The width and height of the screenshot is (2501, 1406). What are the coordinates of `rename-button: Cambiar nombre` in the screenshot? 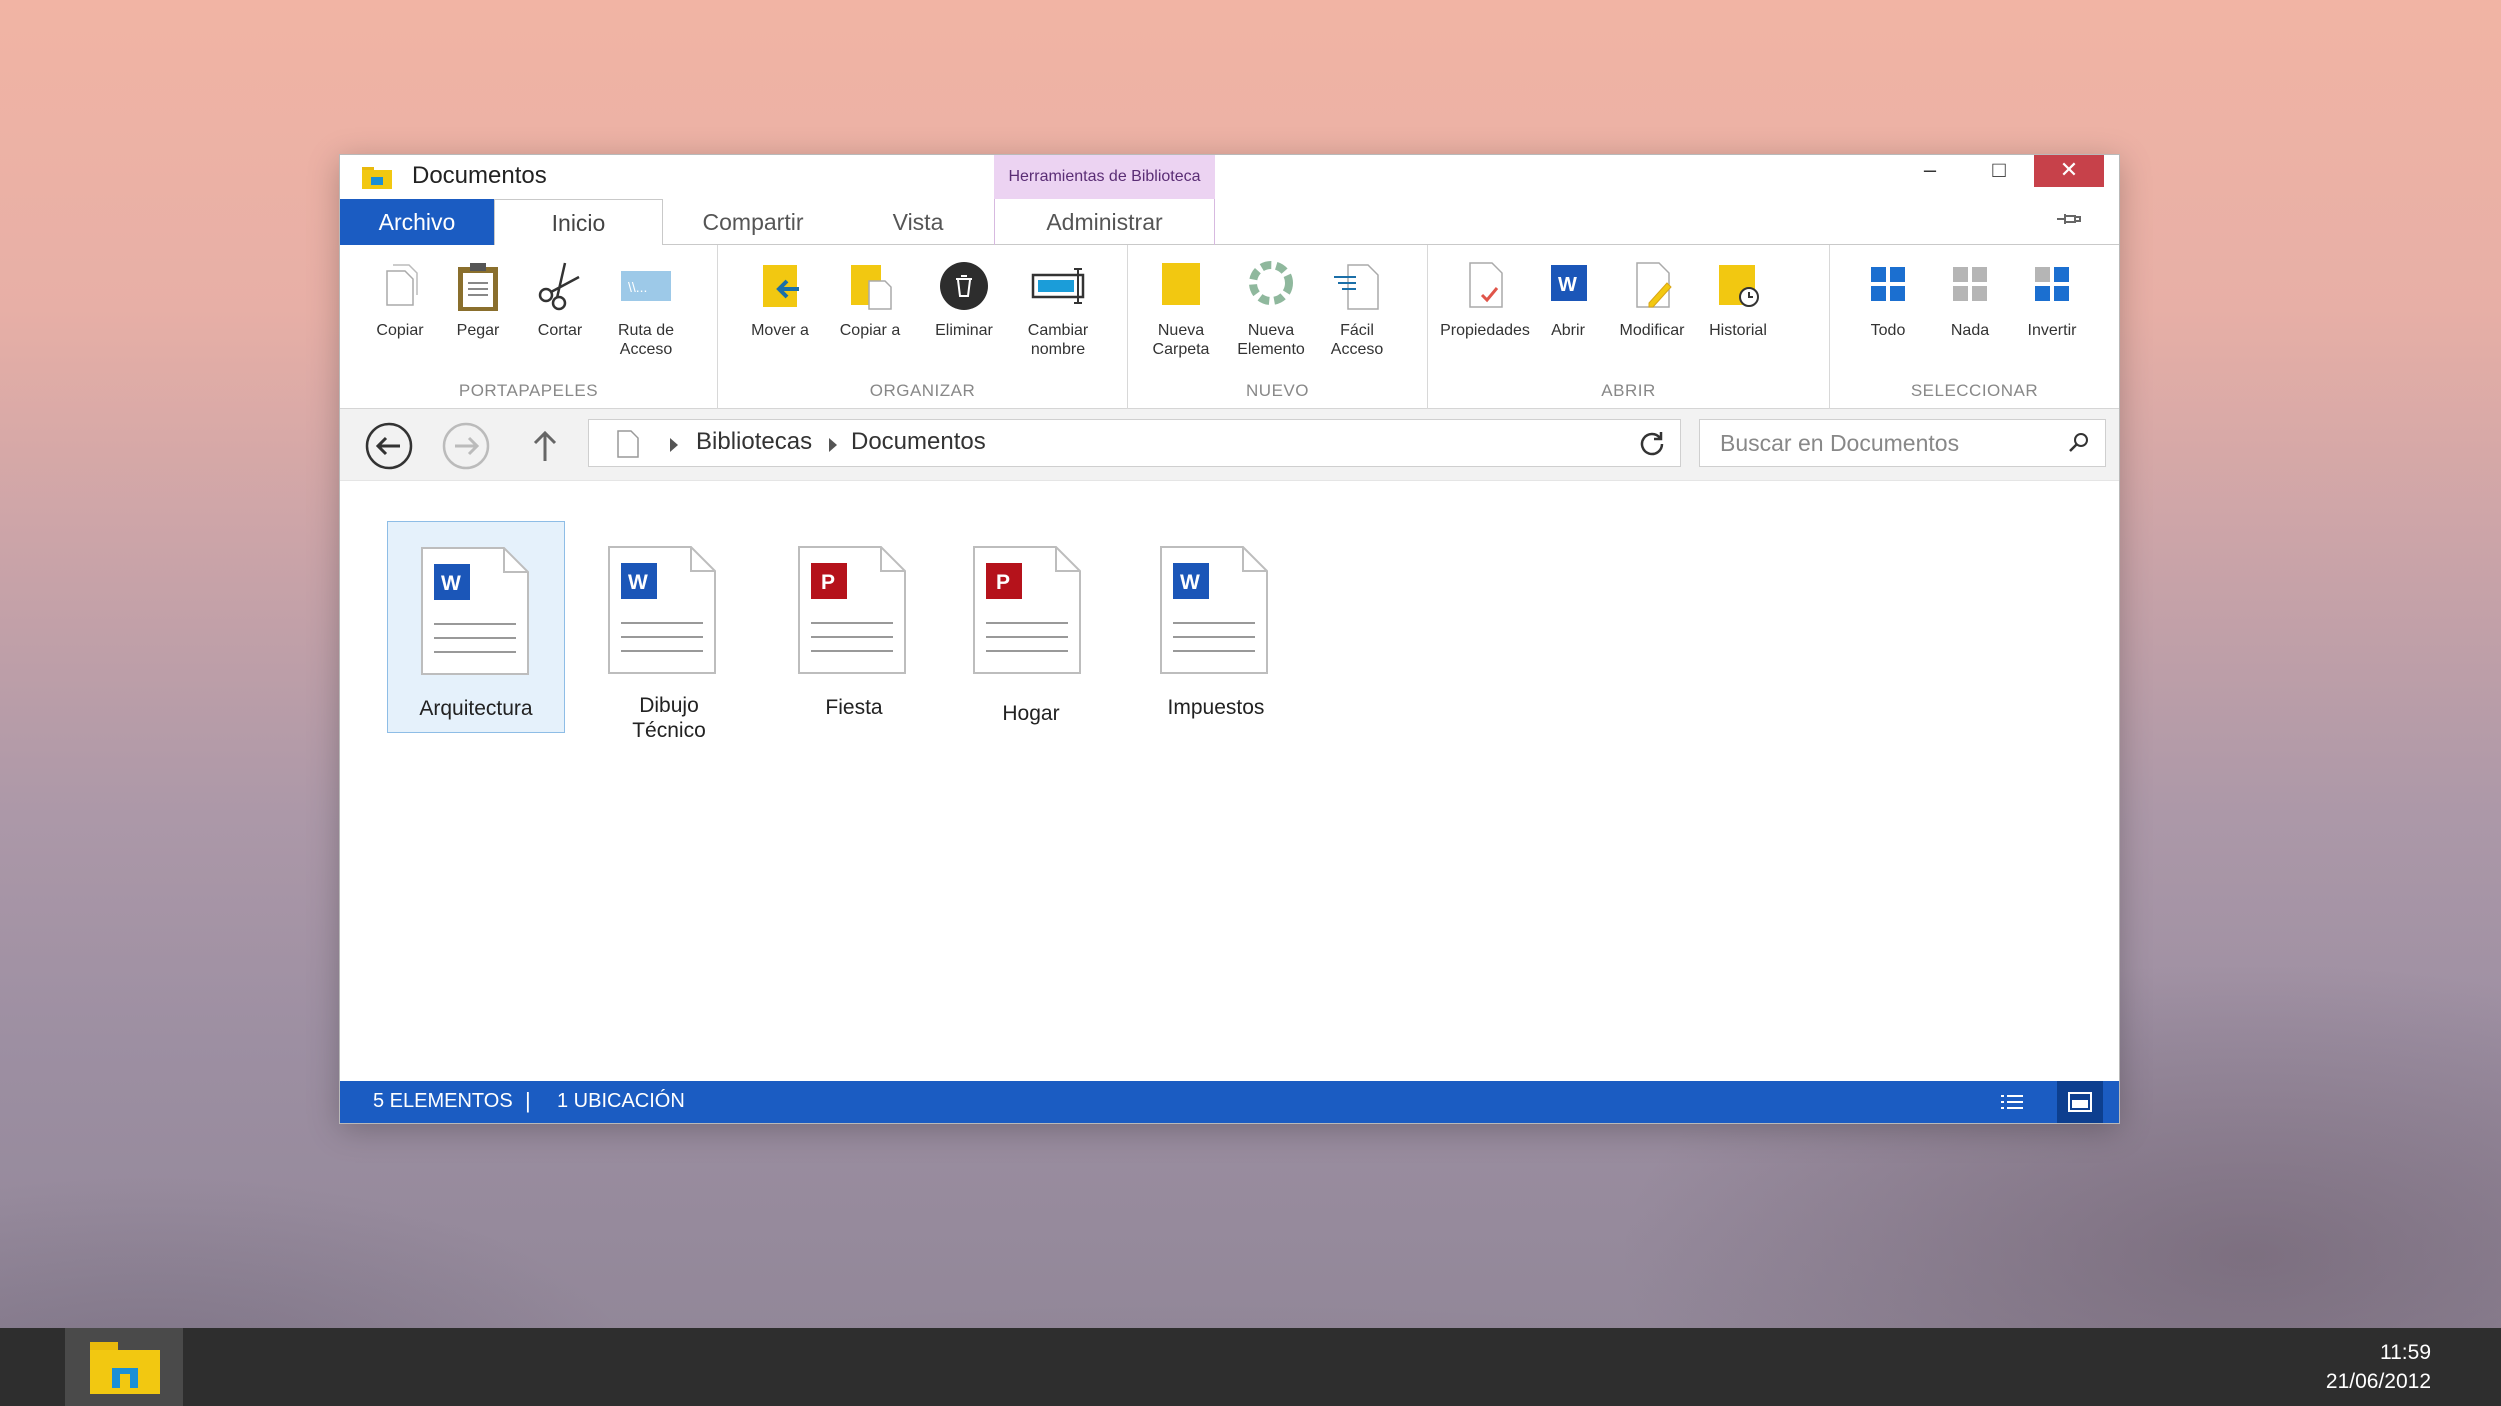 It's located at (1058, 309).